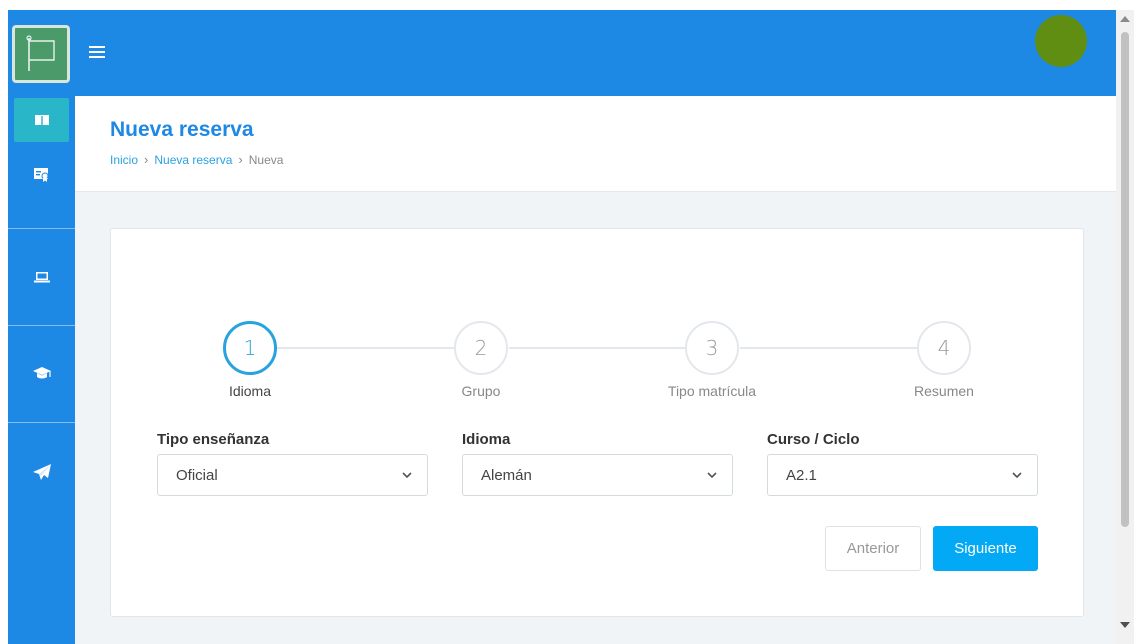 This screenshot has height=644, width=1134. What do you see at coordinates (712, 391) in the screenshot?
I see `step-label: Tipo matrícula` at bounding box center [712, 391].